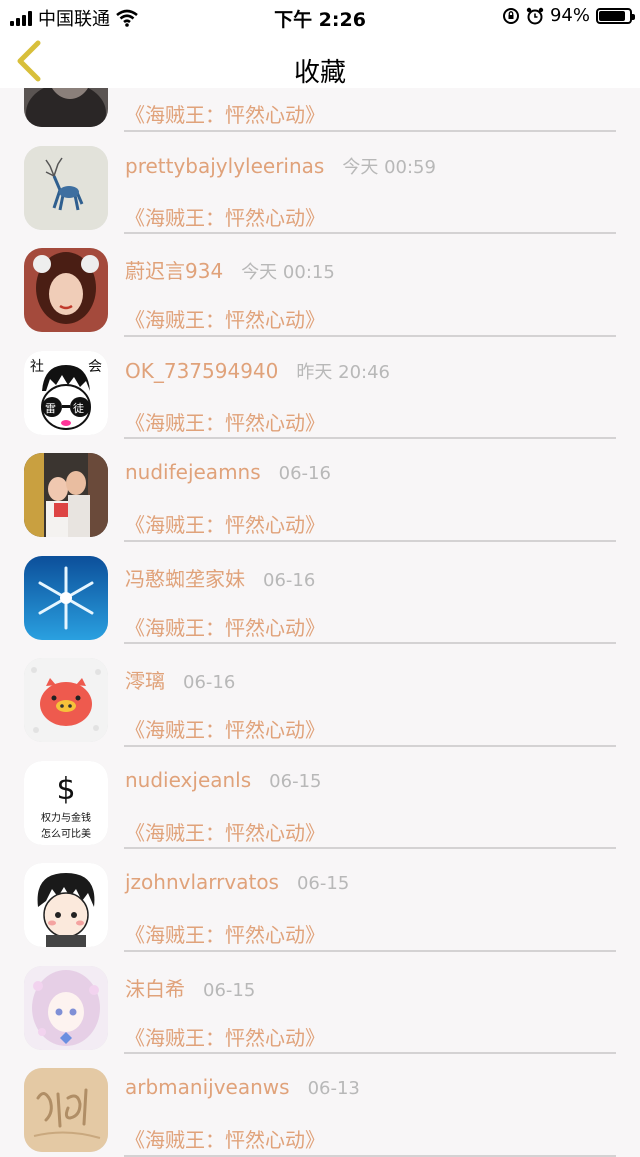 Image resolution: width=640 pixels, height=1157 pixels. Describe the element at coordinates (320, 1104) in the screenshot. I see `list-item: arbmanijveanws 06-13 《海贼王：怦然心动》` at that location.